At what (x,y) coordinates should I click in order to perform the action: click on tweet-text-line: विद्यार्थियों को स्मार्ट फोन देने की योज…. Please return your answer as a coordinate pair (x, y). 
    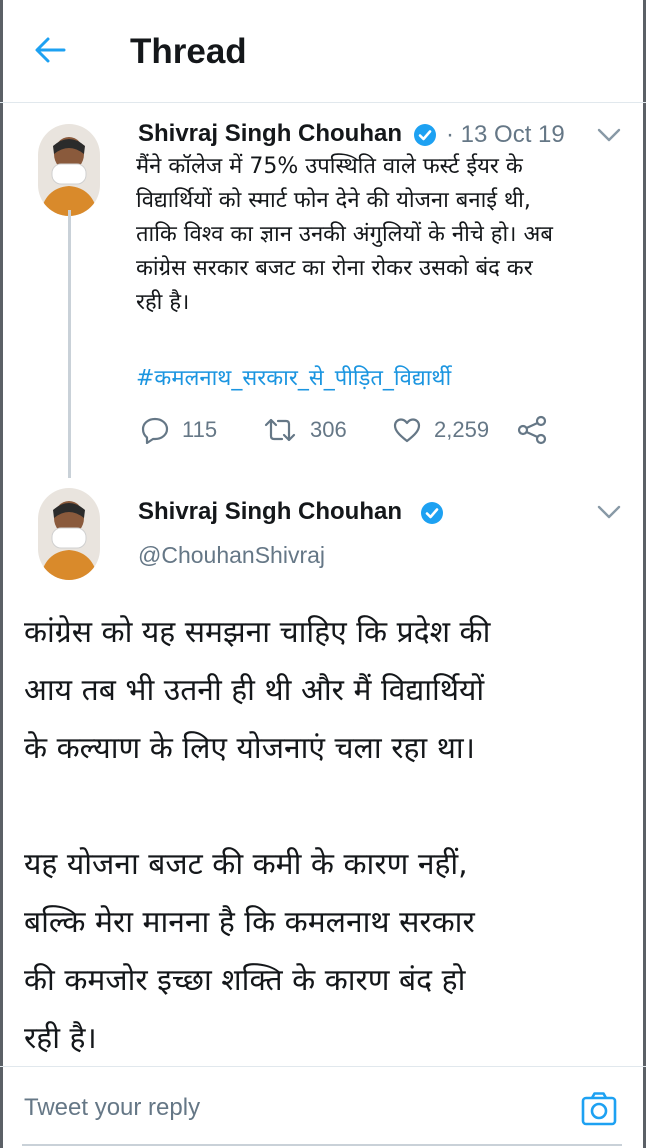
    Looking at the image, I should click on (333, 200).